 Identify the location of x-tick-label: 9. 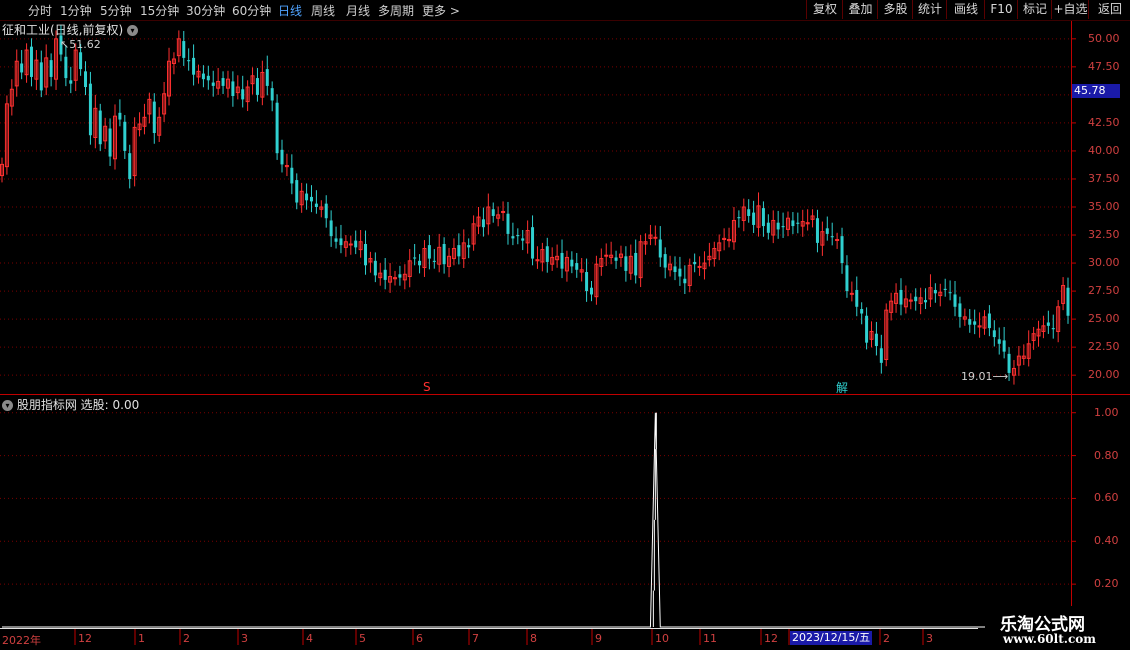
(598, 638).